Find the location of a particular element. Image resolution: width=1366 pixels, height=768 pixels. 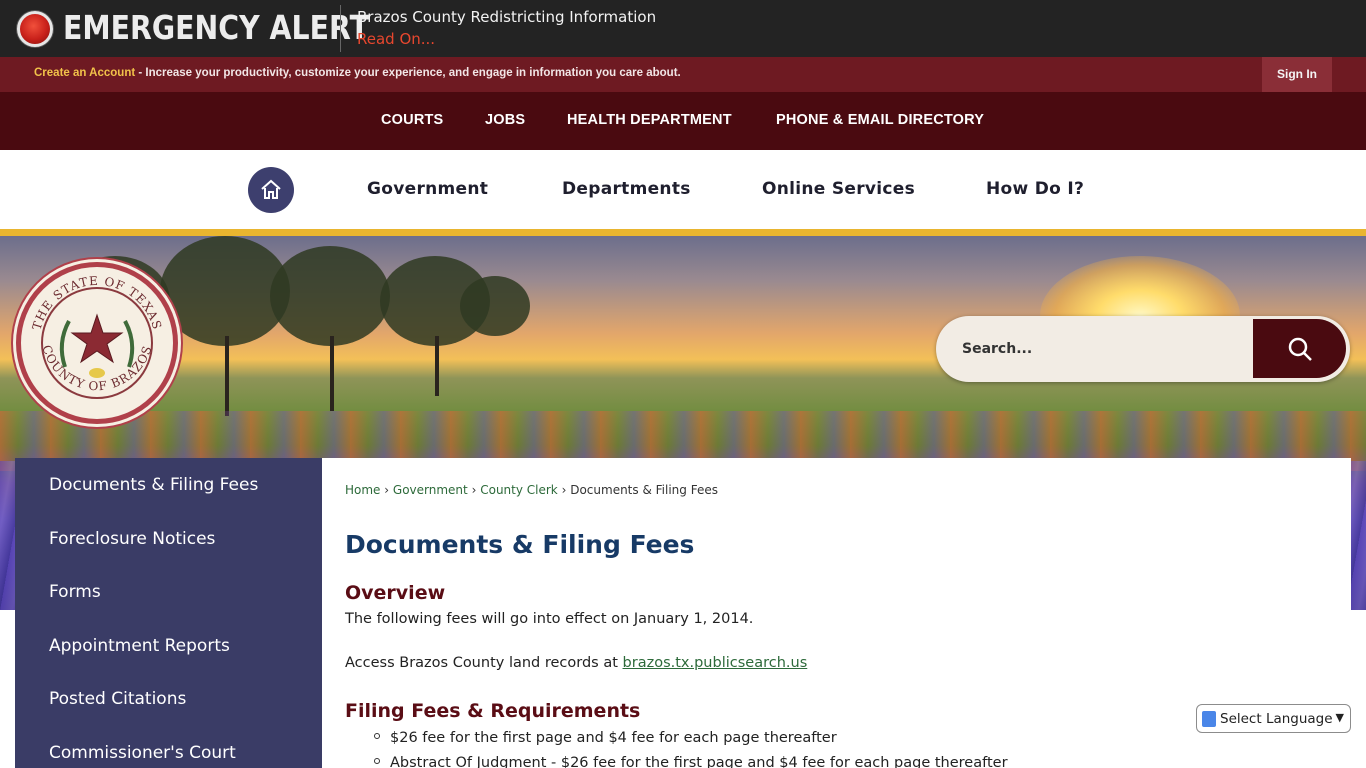

sidebar-item-forms: Forms is located at coordinates (75, 592).